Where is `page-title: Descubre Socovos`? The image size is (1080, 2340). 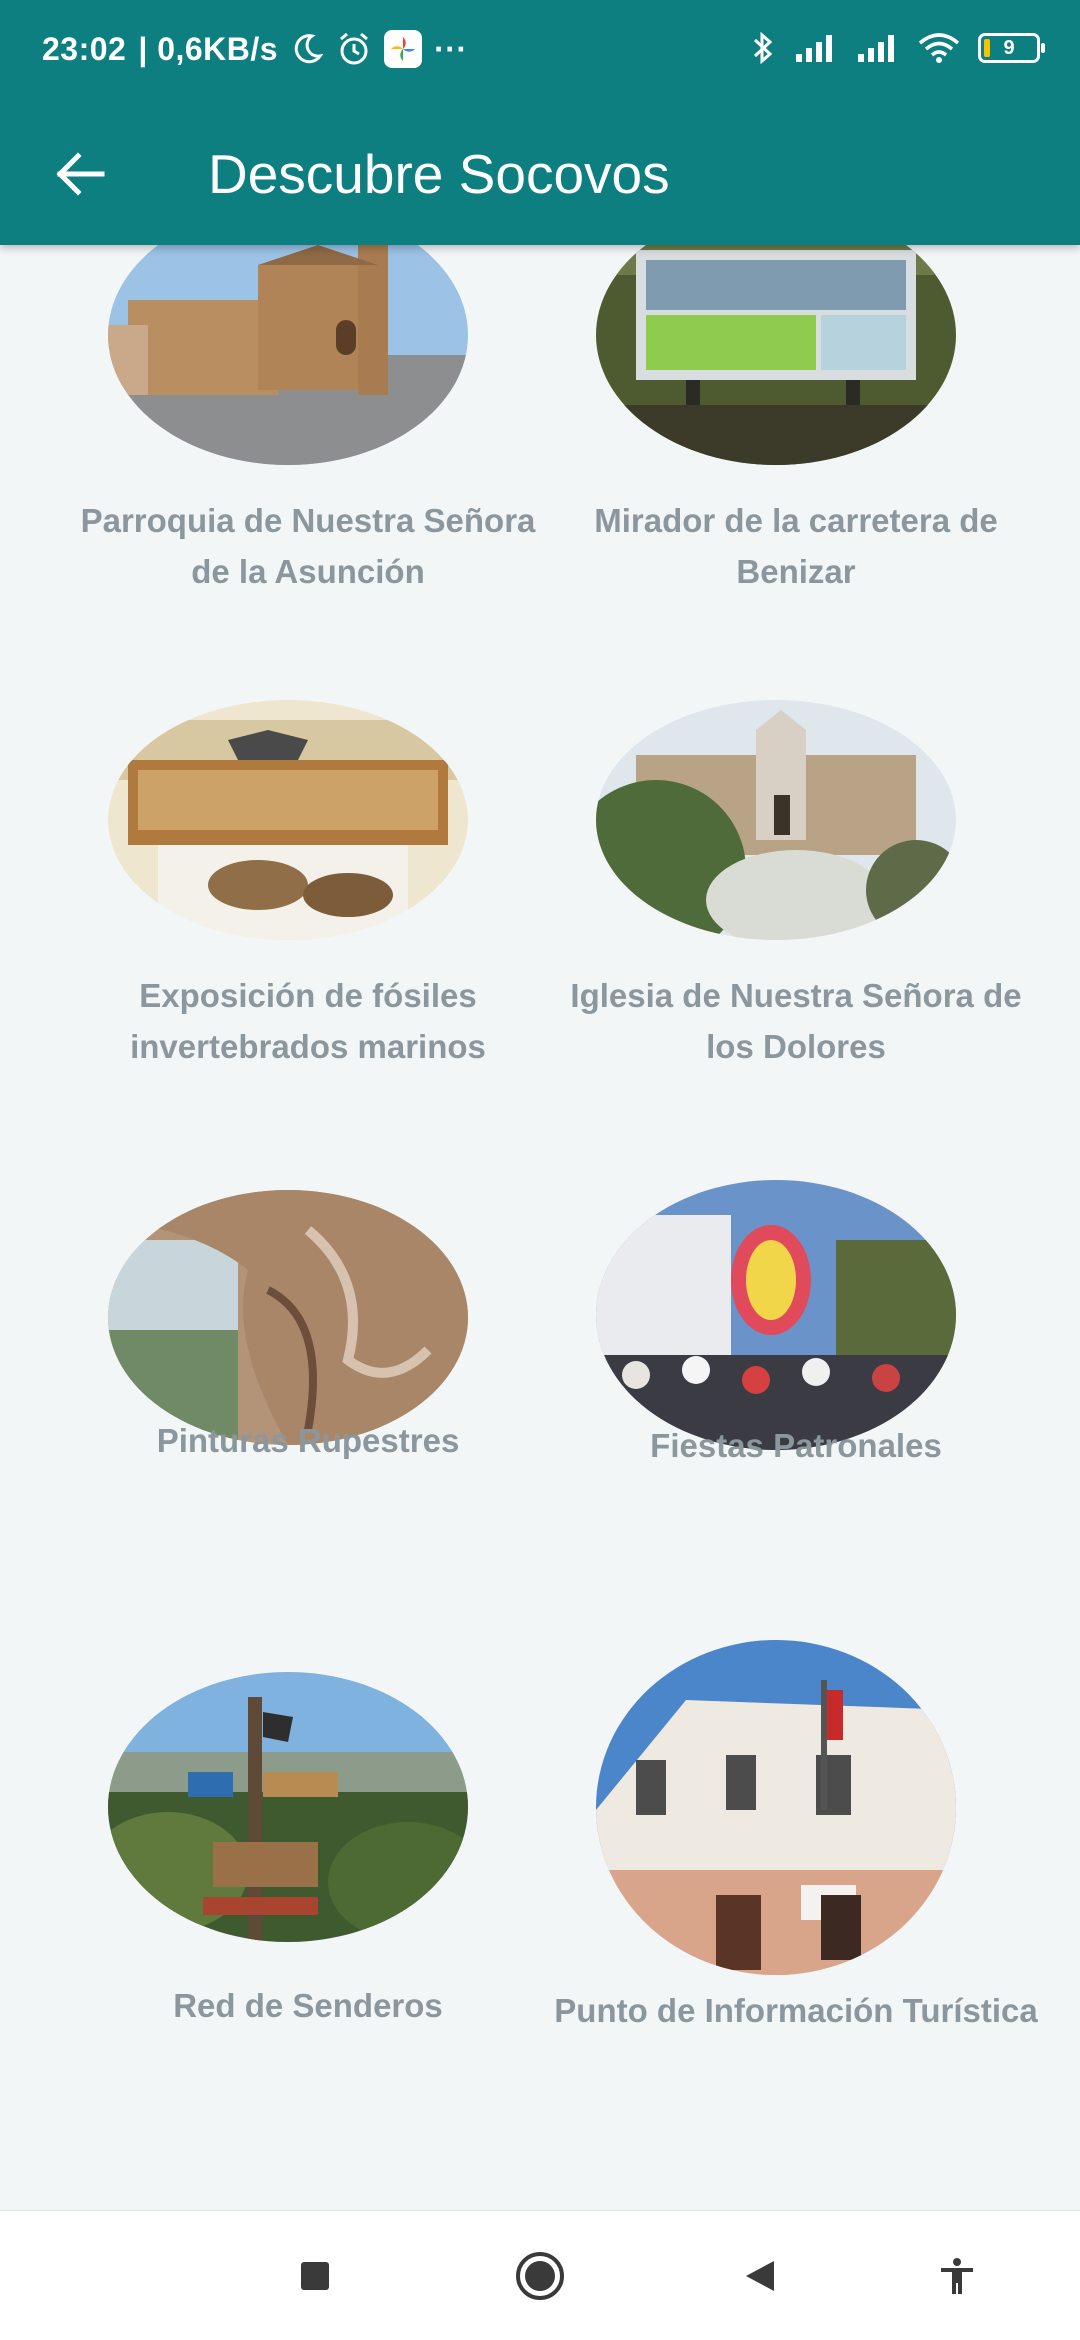 page-title: Descubre Socovos is located at coordinates (439, 174).